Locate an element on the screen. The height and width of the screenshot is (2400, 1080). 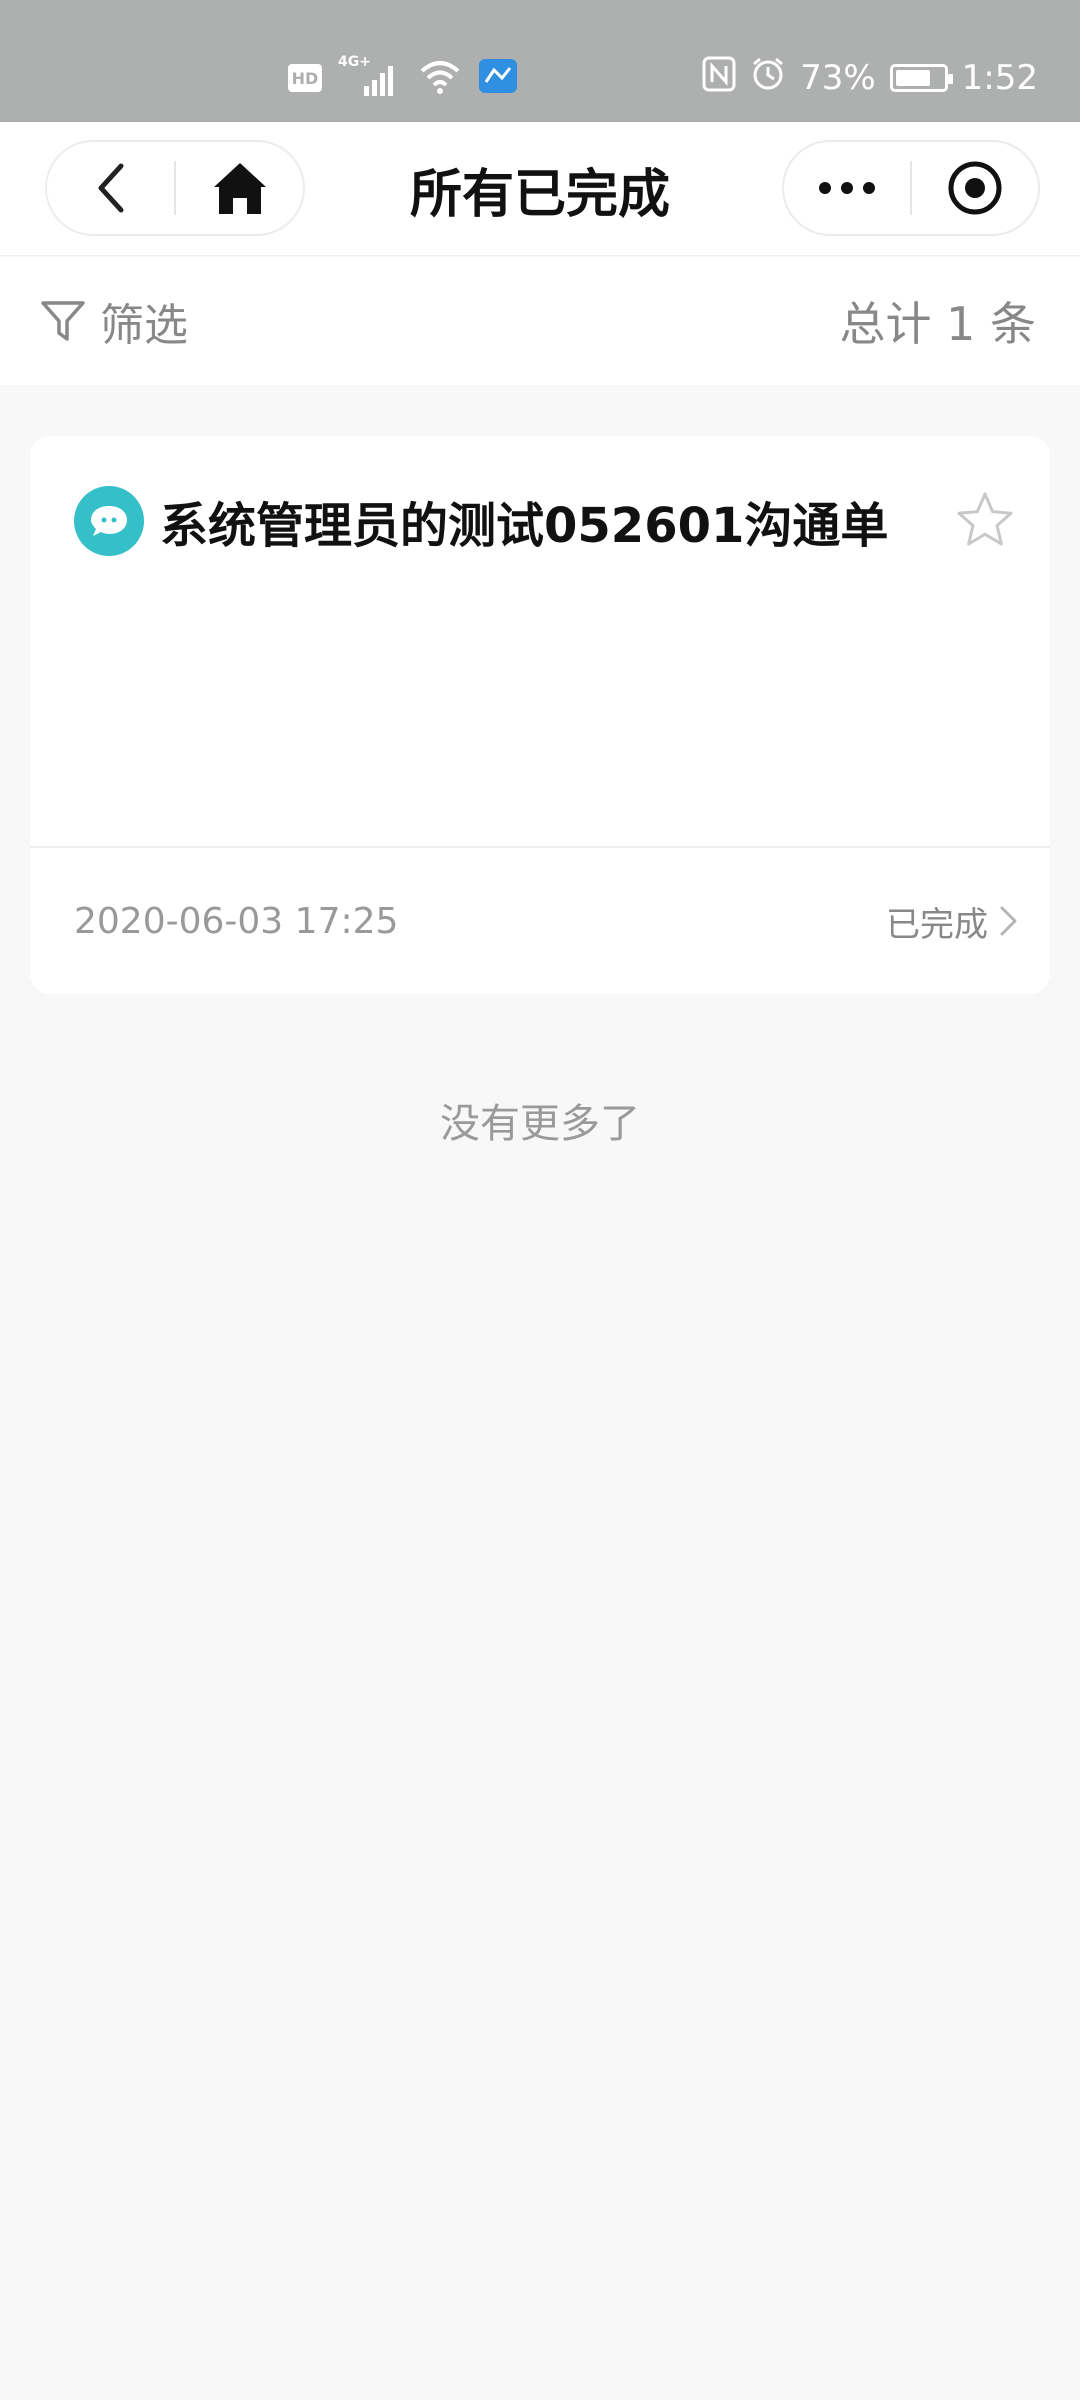
more-button is located at coordinates (847, 188).